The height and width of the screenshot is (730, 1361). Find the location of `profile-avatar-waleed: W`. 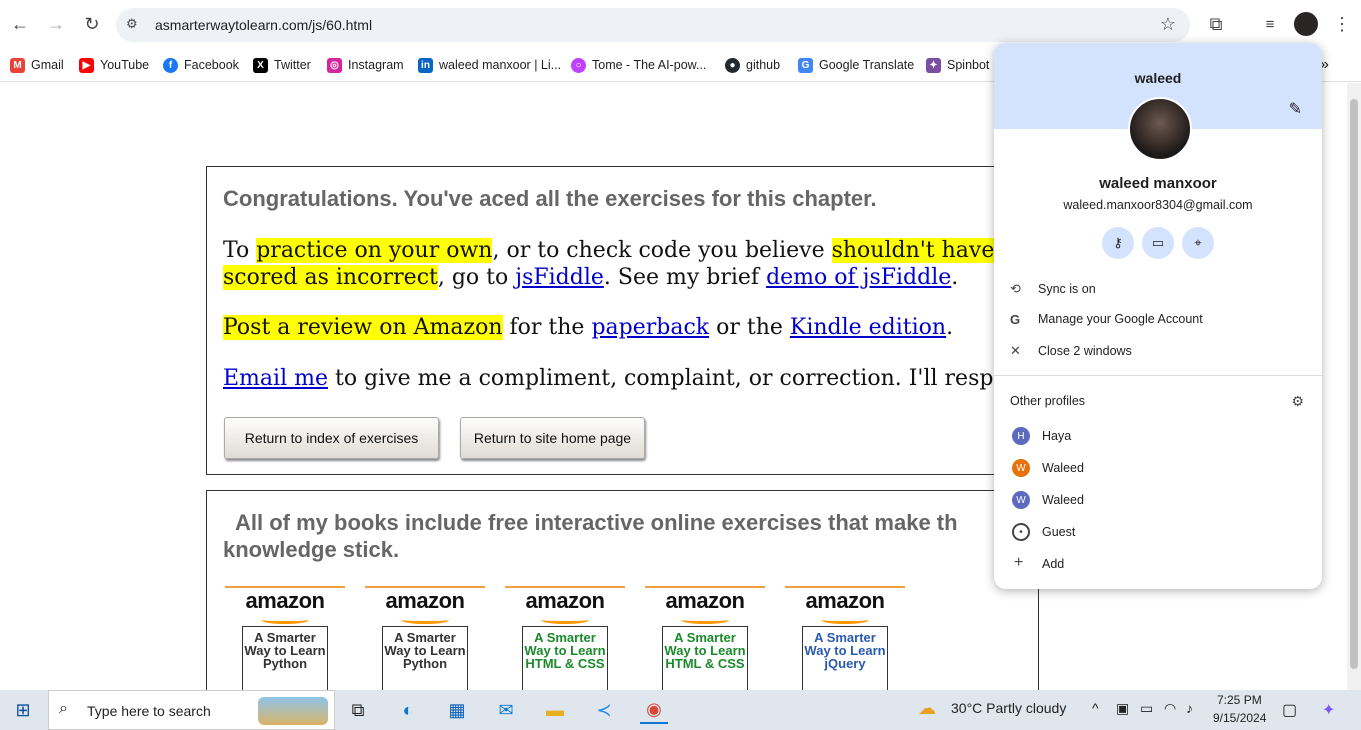

profile-avatar-waleed: W is located at coordinates (1021, 468).